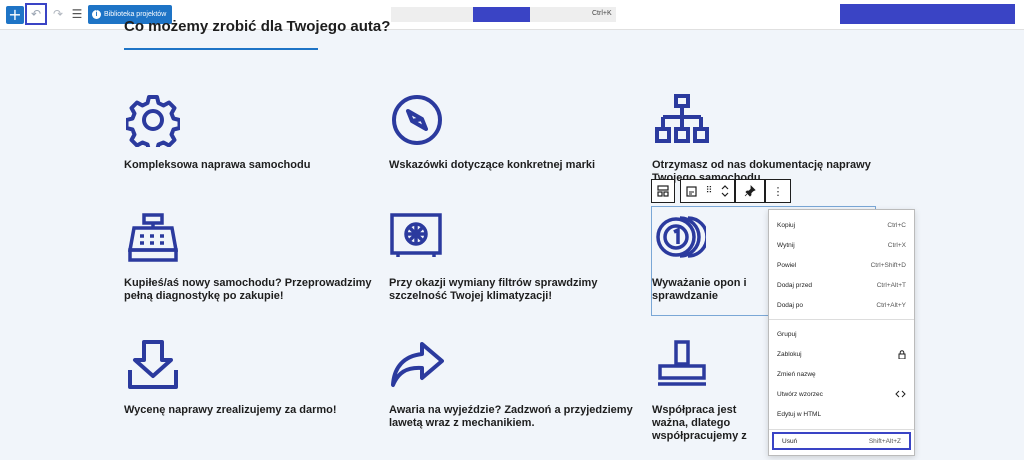 This screenshot has width=1024, height=460. What do you see at coordinates (896, 245) in the screenshot?
I see `menu-item-shortcut: Ctrl+X` at bounding box center [896, 245].